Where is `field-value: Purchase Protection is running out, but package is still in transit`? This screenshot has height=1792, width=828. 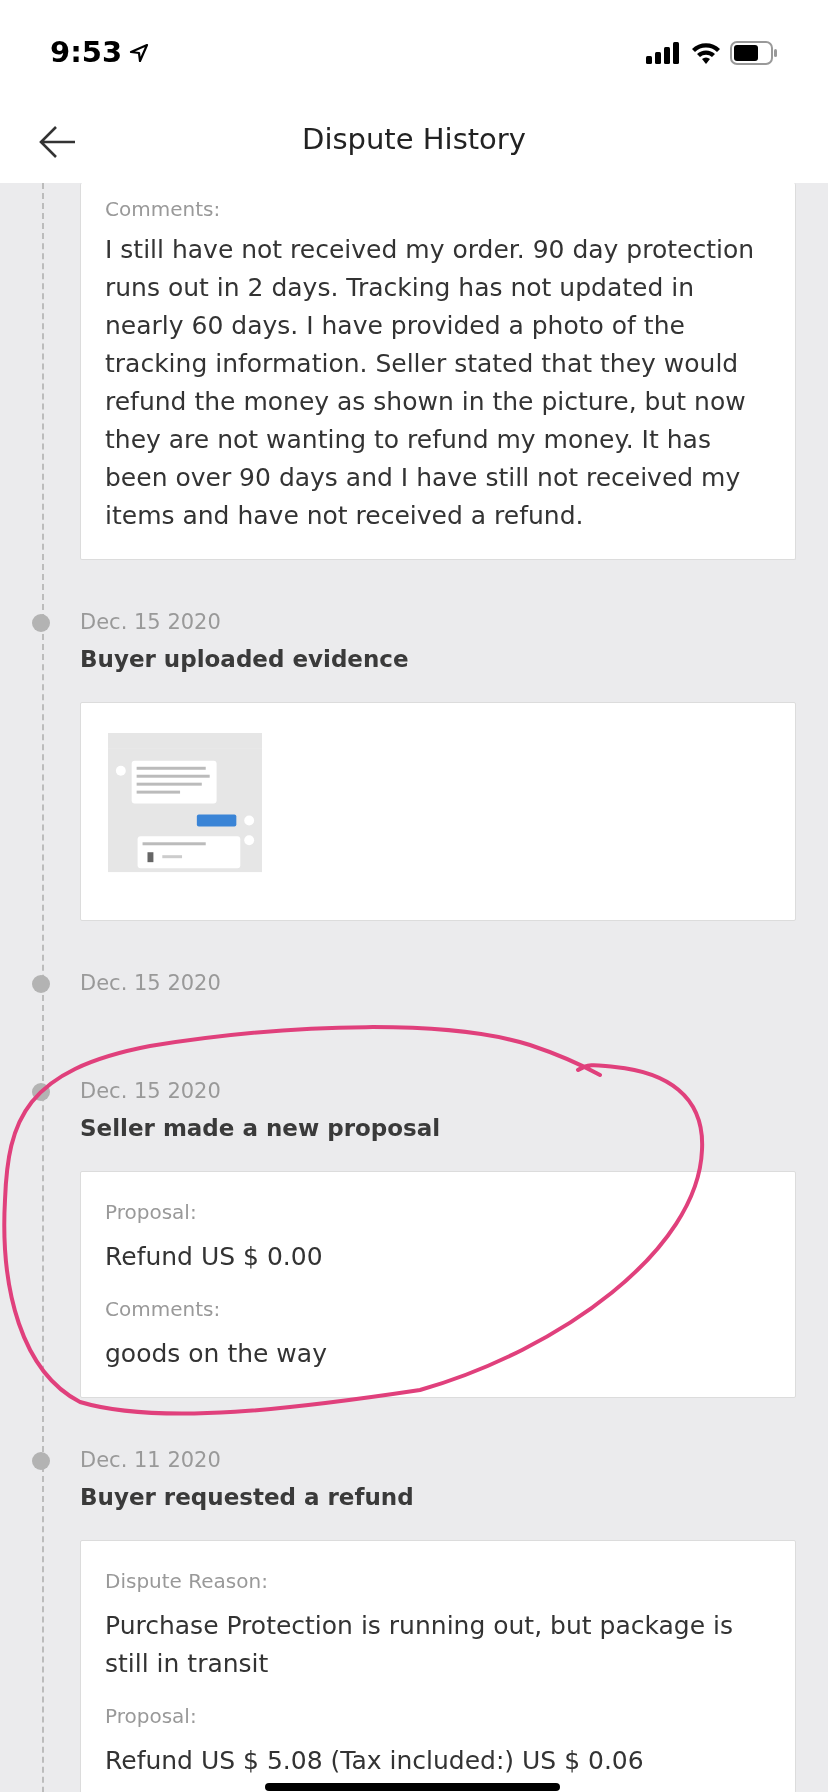 field-value: Purchase Protection is running out, but package is still in transit is located at coordinates (419, 1645).